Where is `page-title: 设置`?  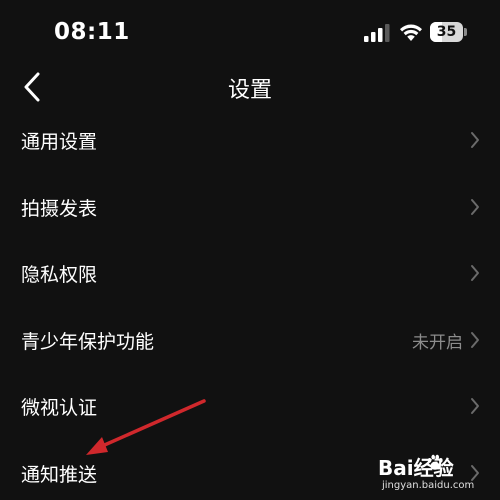
page-title: 设置 is located at coordinates (249, 90).